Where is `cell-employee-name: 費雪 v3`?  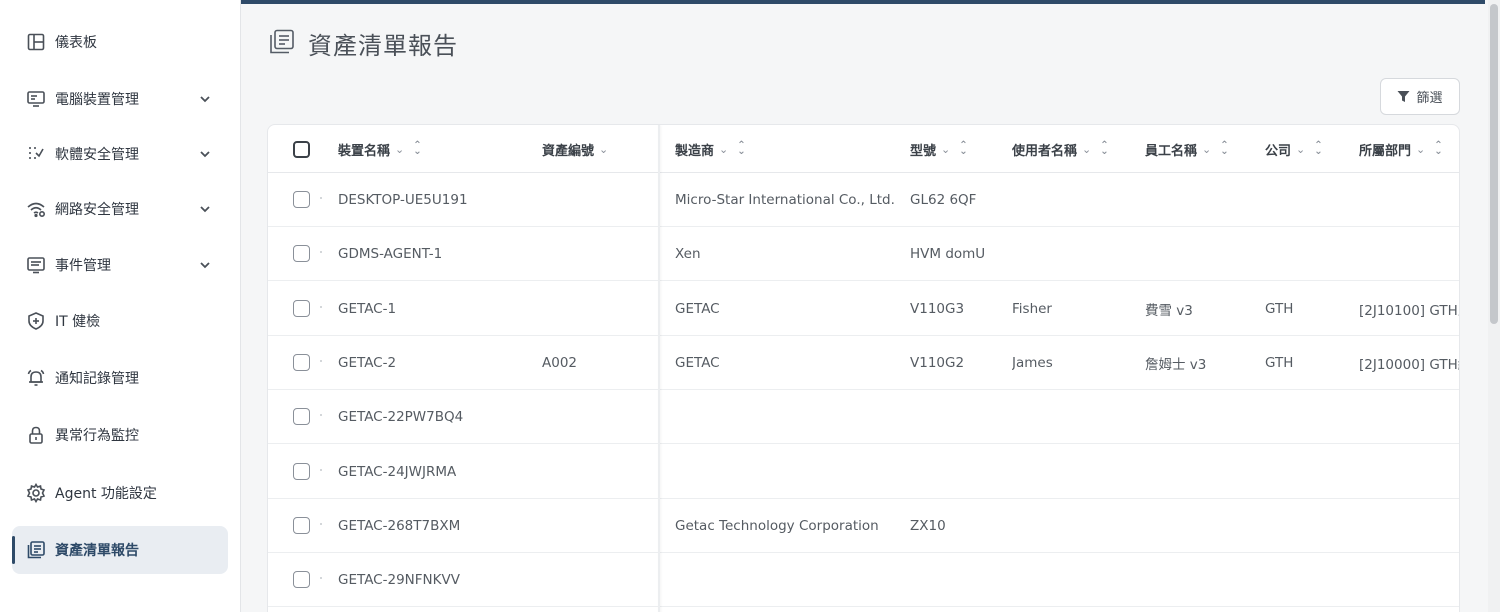
cell-employee-name: 費雪 v3 is located at coordinates (1169, 310).